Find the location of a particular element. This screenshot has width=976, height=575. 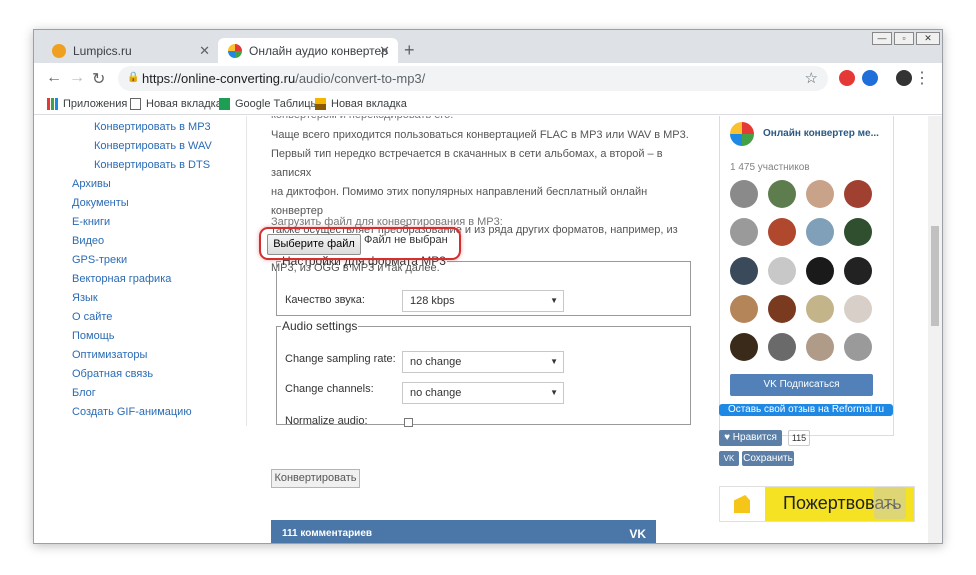

normalize-label: Normalize audio: is located at coordinates (326, 421).